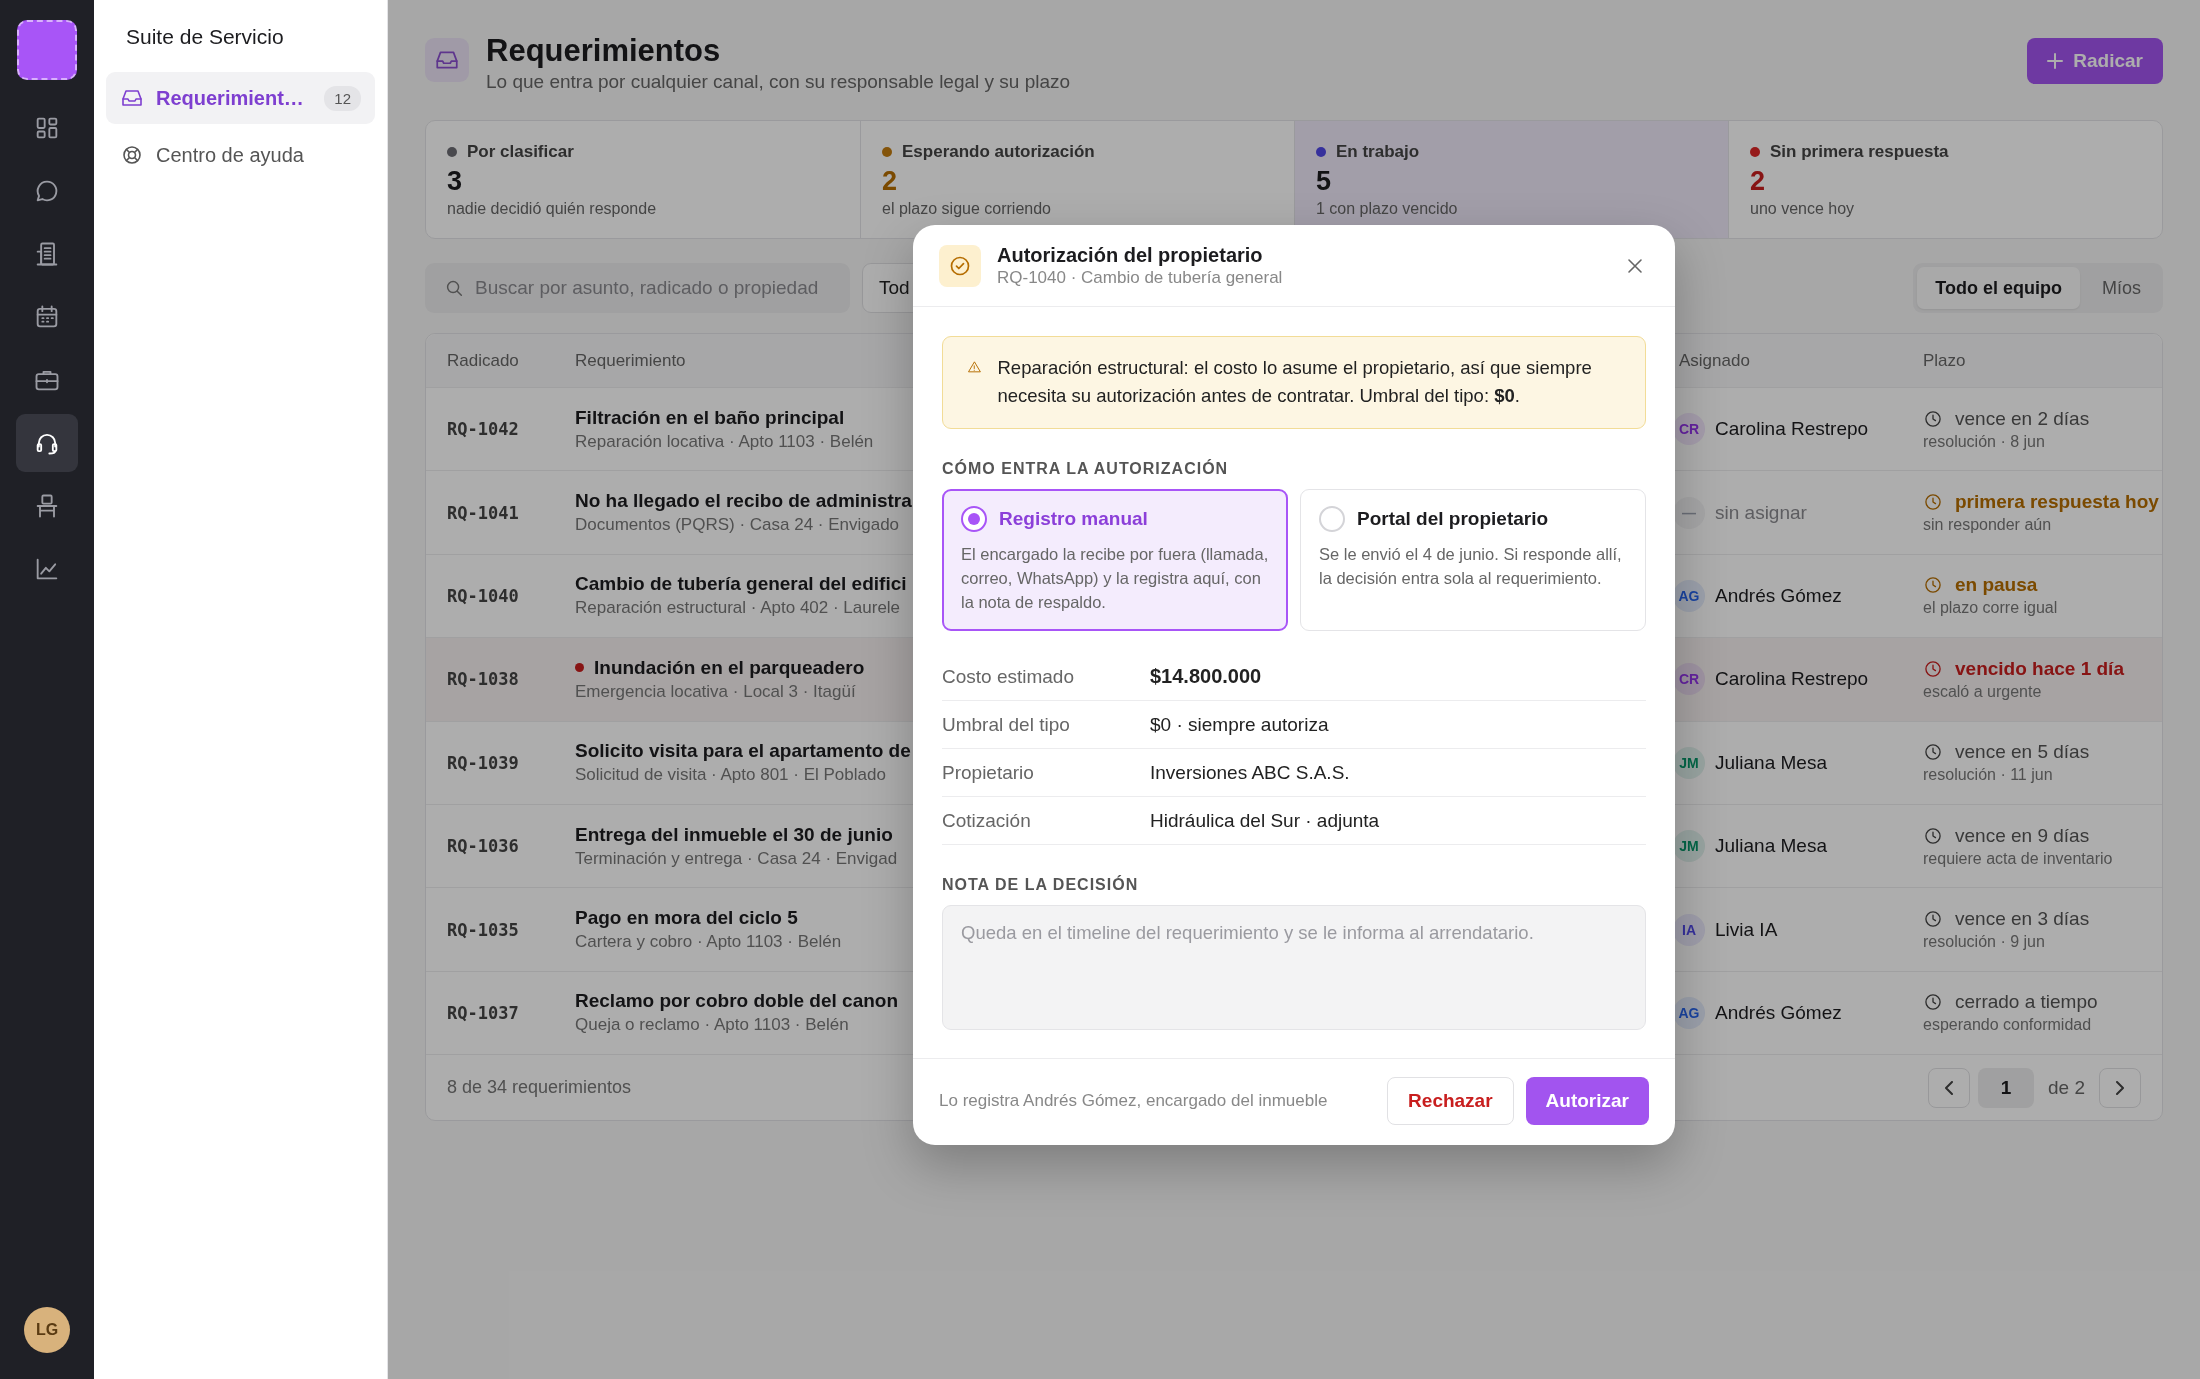 This screenshot has height=1379, width=2200. Describe the element at coordinates (1115, 560) in the screenshot. I see `option-card: Registro manual El encargado la recibe por fuera (llamada, correo, WhatsApp) y la registra aquí, con la nota de respaldo.` at that location.